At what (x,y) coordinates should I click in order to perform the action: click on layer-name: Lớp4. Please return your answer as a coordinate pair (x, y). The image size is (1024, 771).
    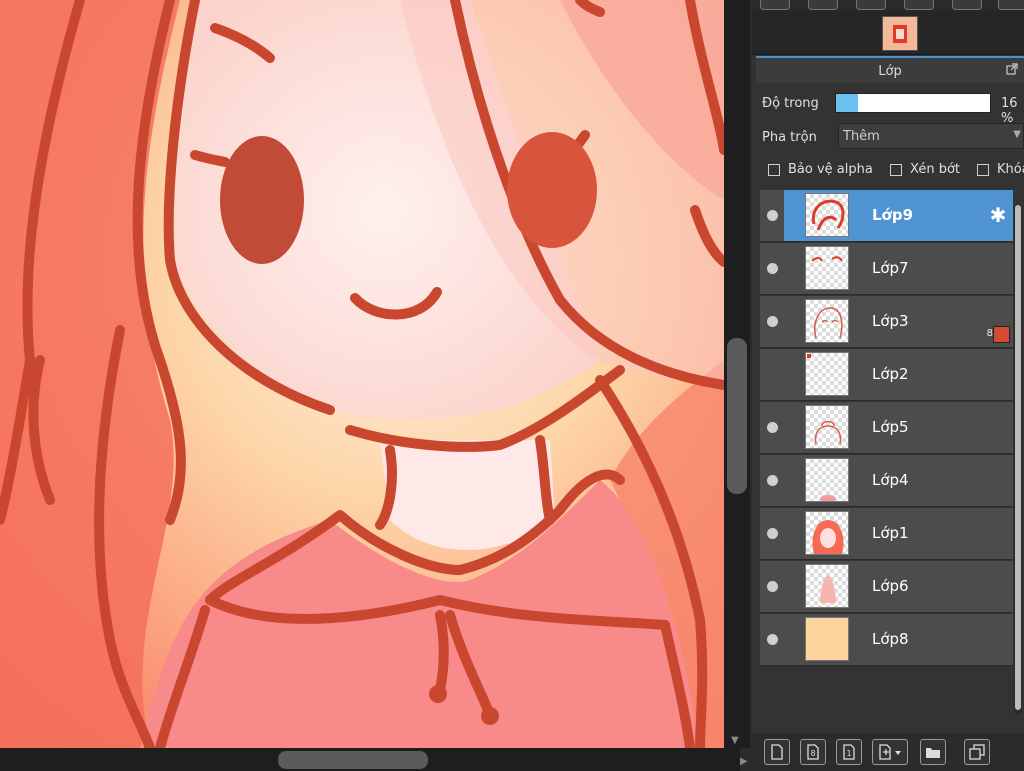
    Looking at the image, I should click on (890, 480).